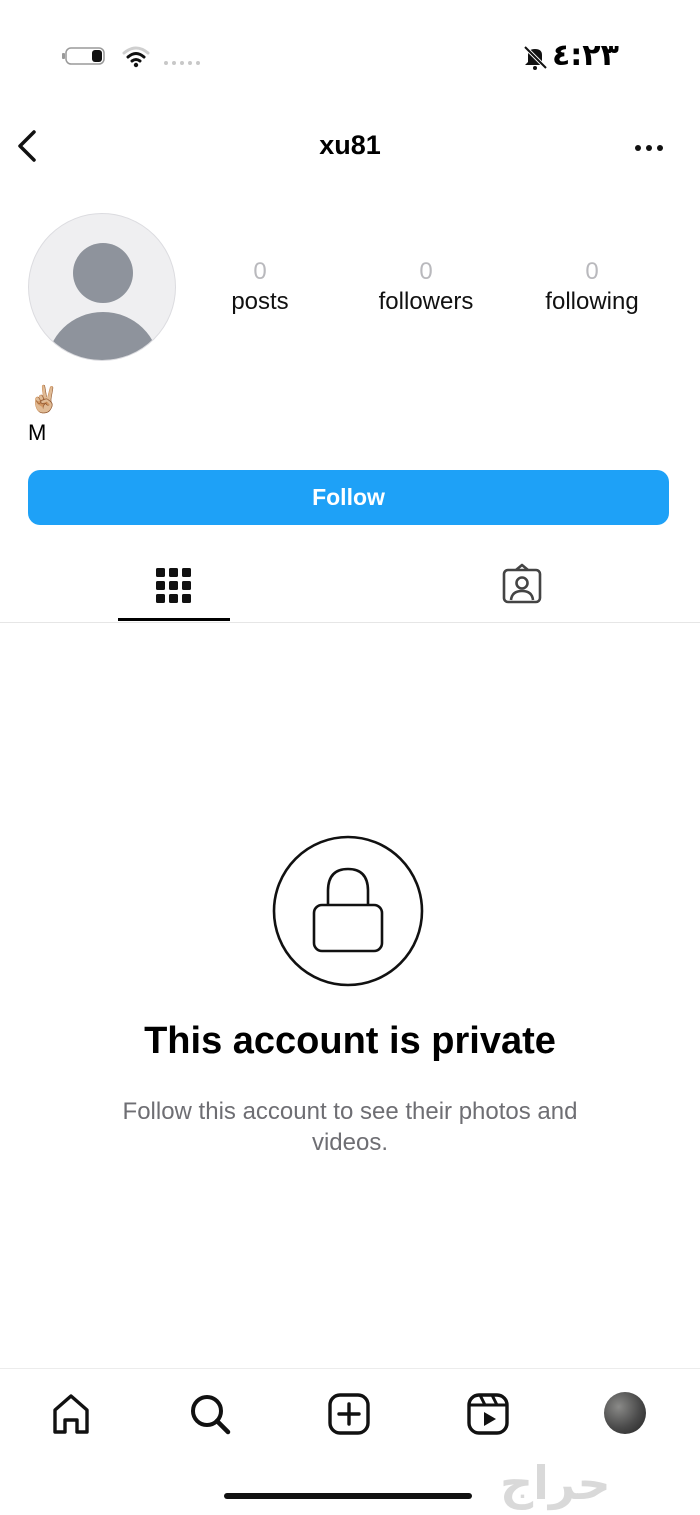 The height and width of the screenshot is (1515, 700). Describe the element at coordinates (260, 301) in the screenshot. I see `stat-posts-label: posts` at that location.